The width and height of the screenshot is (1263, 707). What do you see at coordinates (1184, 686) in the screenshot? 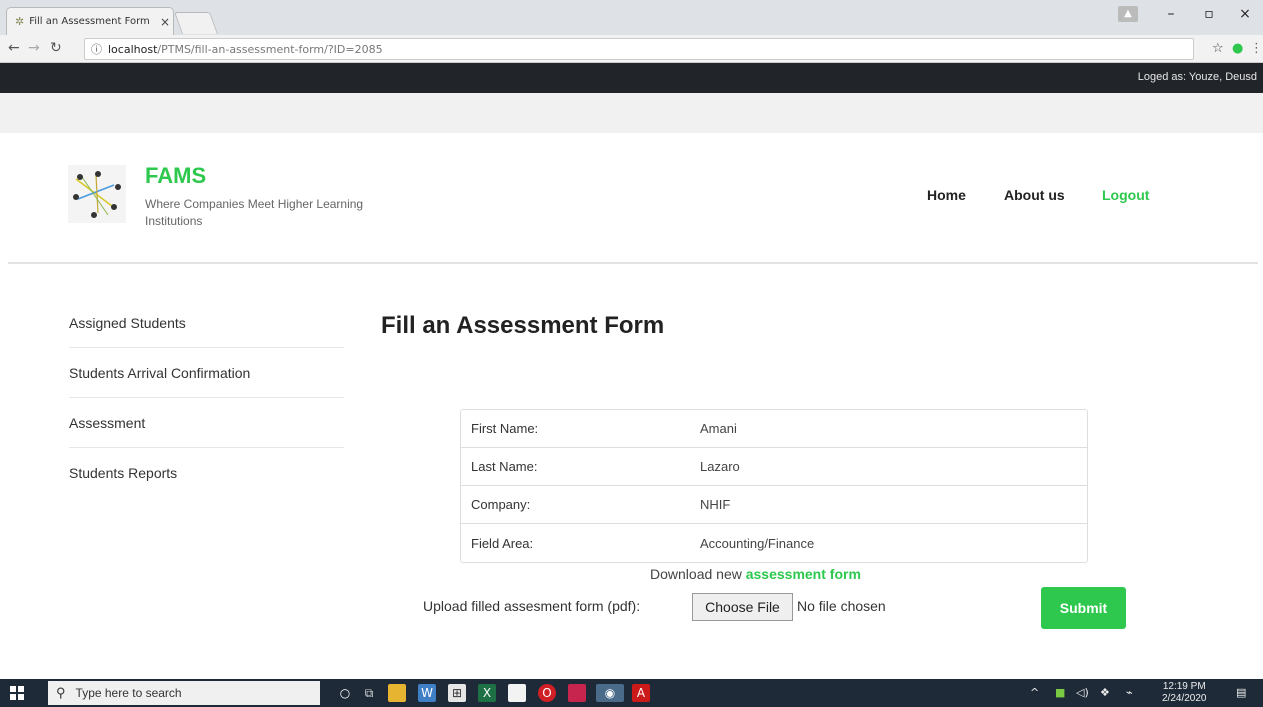
I see `clock-time: 12:19 PM` at bounding box center [1184, 686].